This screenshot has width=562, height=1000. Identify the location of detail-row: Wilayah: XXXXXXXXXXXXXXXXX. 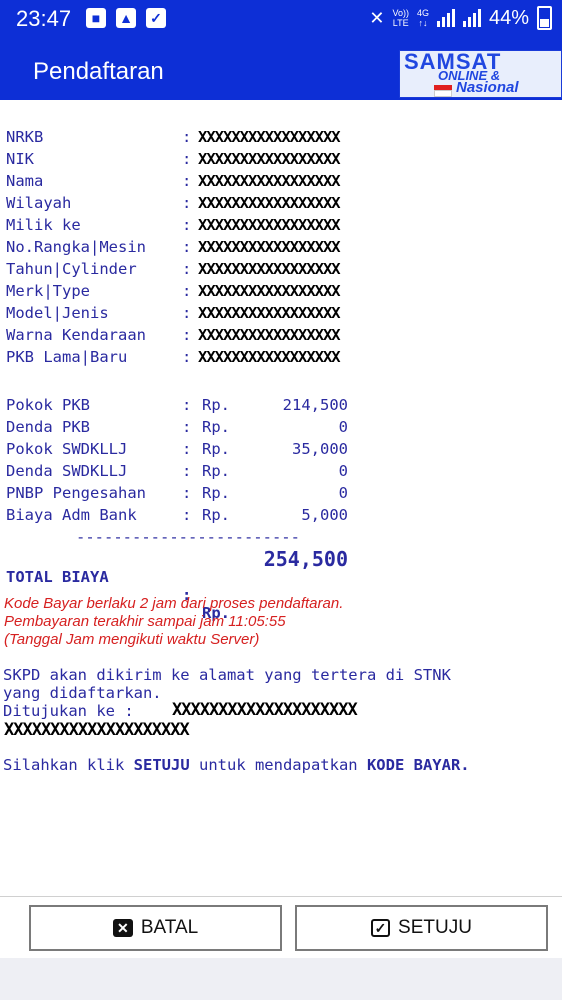
(173, 203).